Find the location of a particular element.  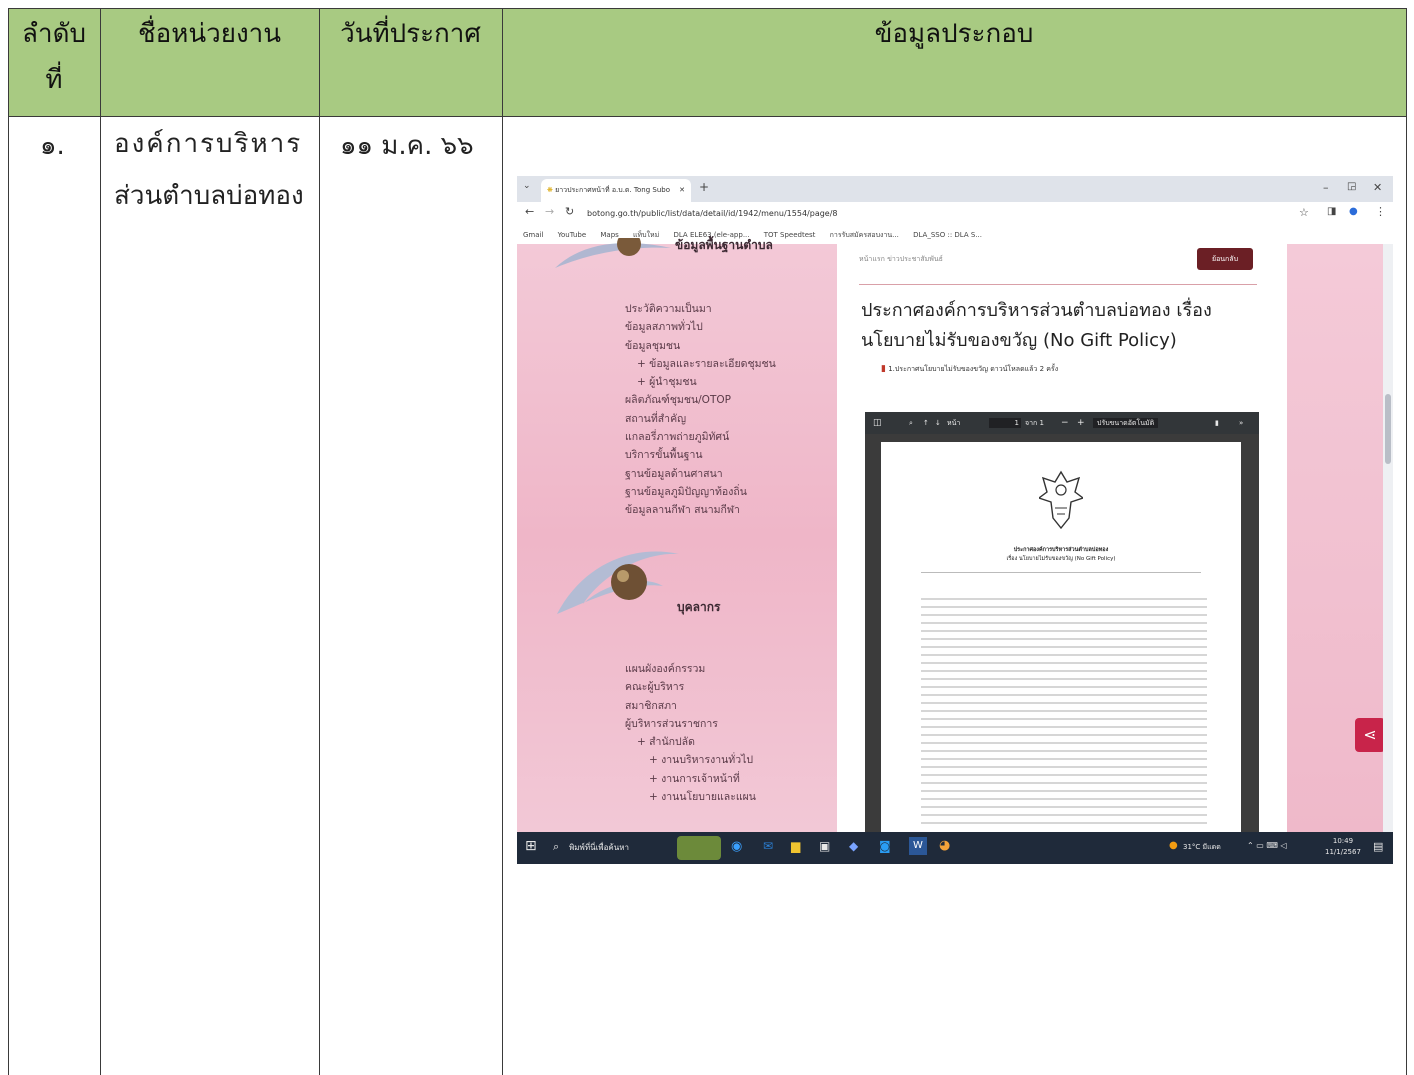

word-icon: W is located at coordinates (918, 846).